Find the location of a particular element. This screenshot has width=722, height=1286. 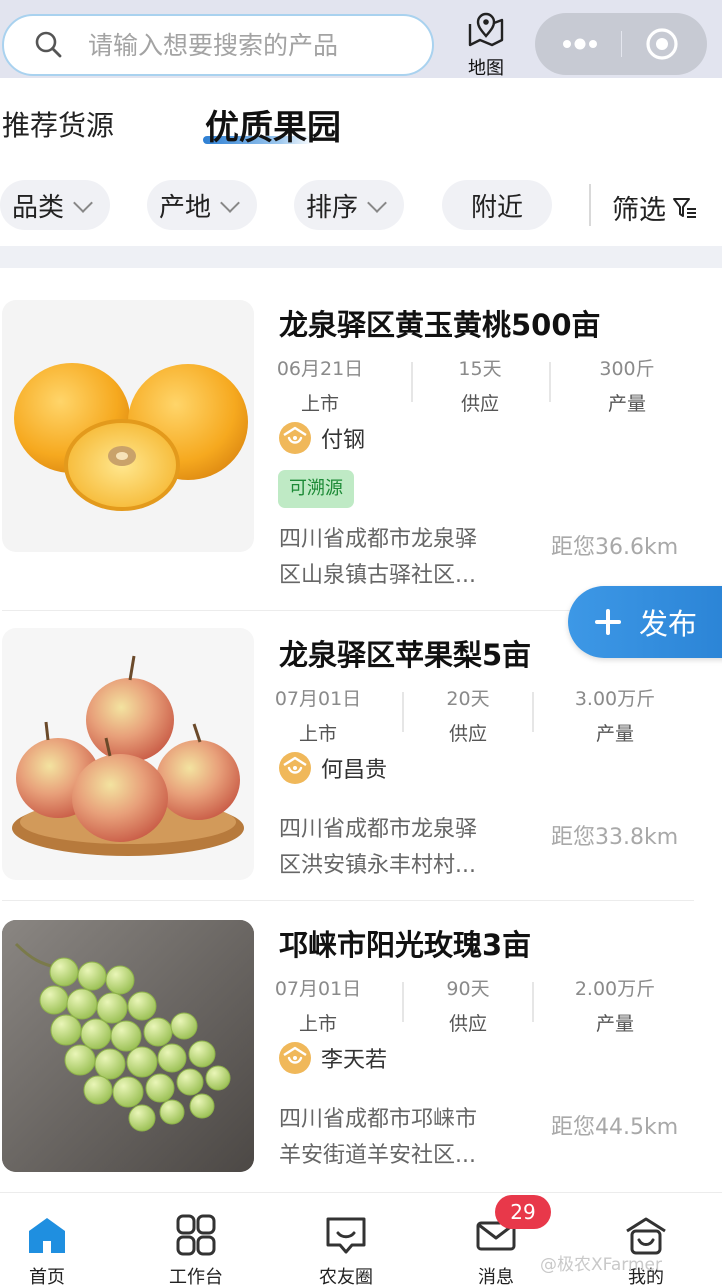

map-label: 地图 is located at coordinates (486, 68).